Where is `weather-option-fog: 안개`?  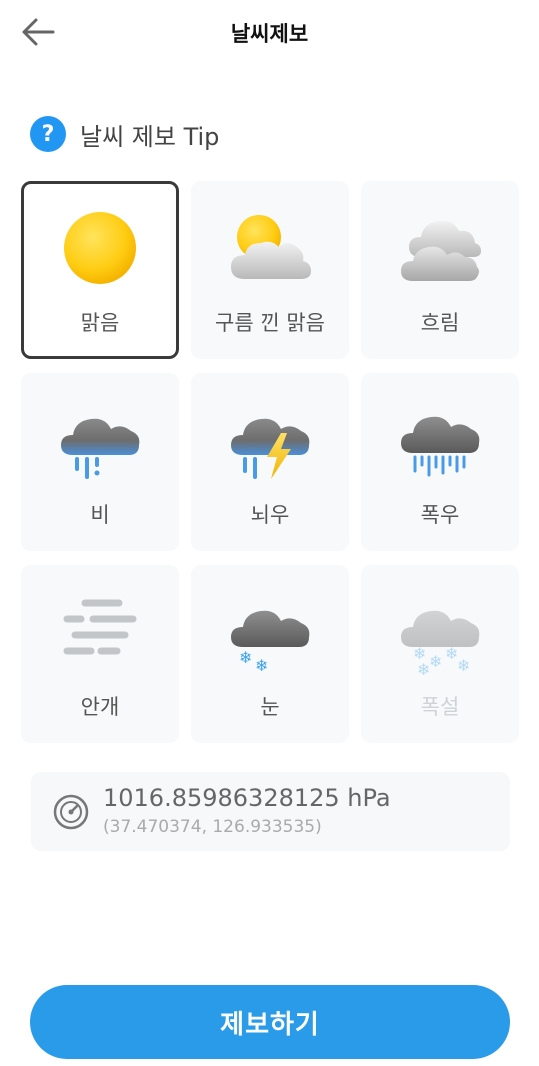
weather-option-fog: 안개 is located at coordinates (100, 654).